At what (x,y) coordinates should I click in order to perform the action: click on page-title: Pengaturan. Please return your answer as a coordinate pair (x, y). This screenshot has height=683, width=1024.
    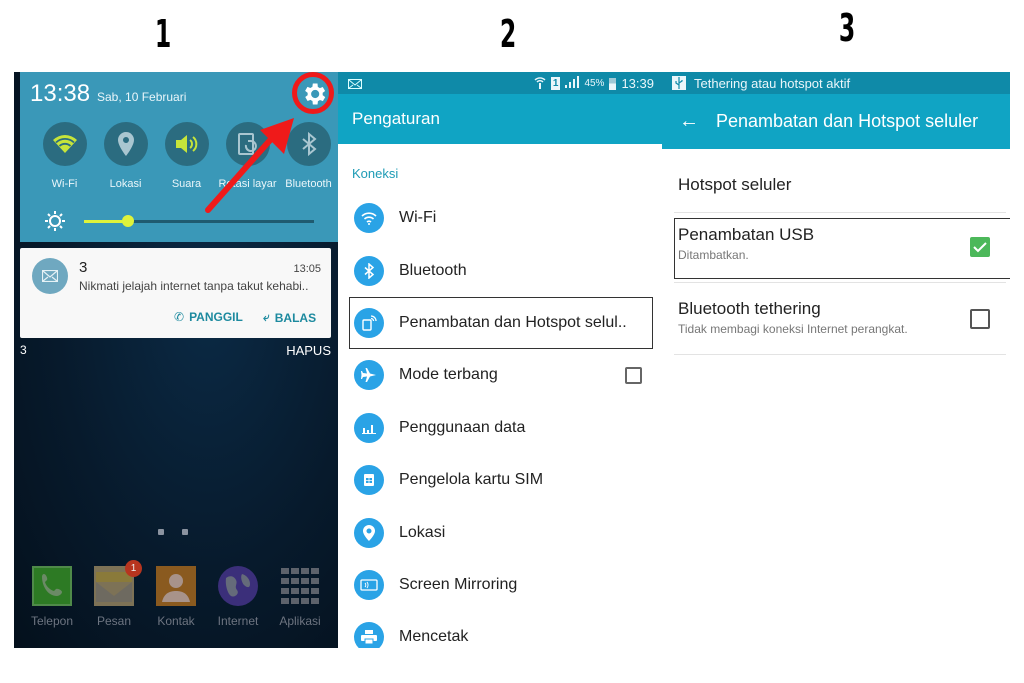
    Looking at the image, I should click on (500, 119).